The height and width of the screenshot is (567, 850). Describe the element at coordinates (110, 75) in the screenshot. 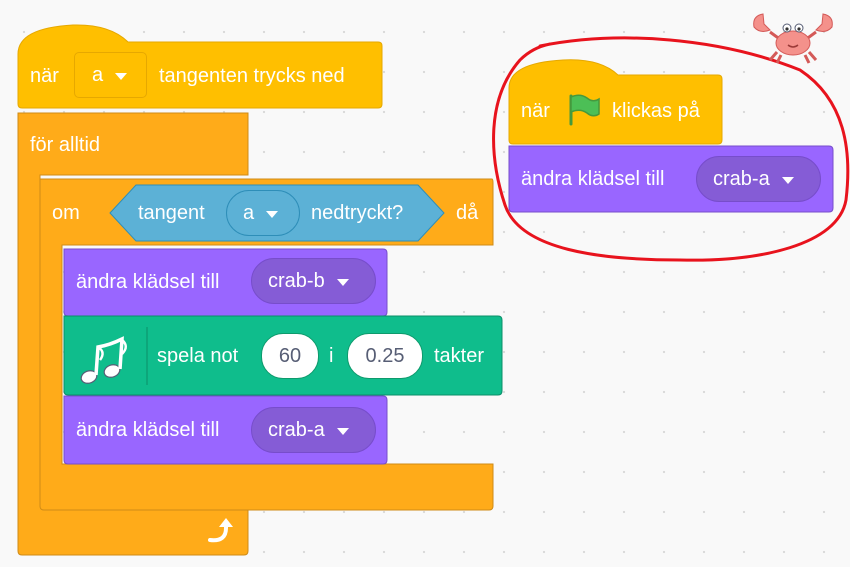

I see `key-dropdown: a` at that location.